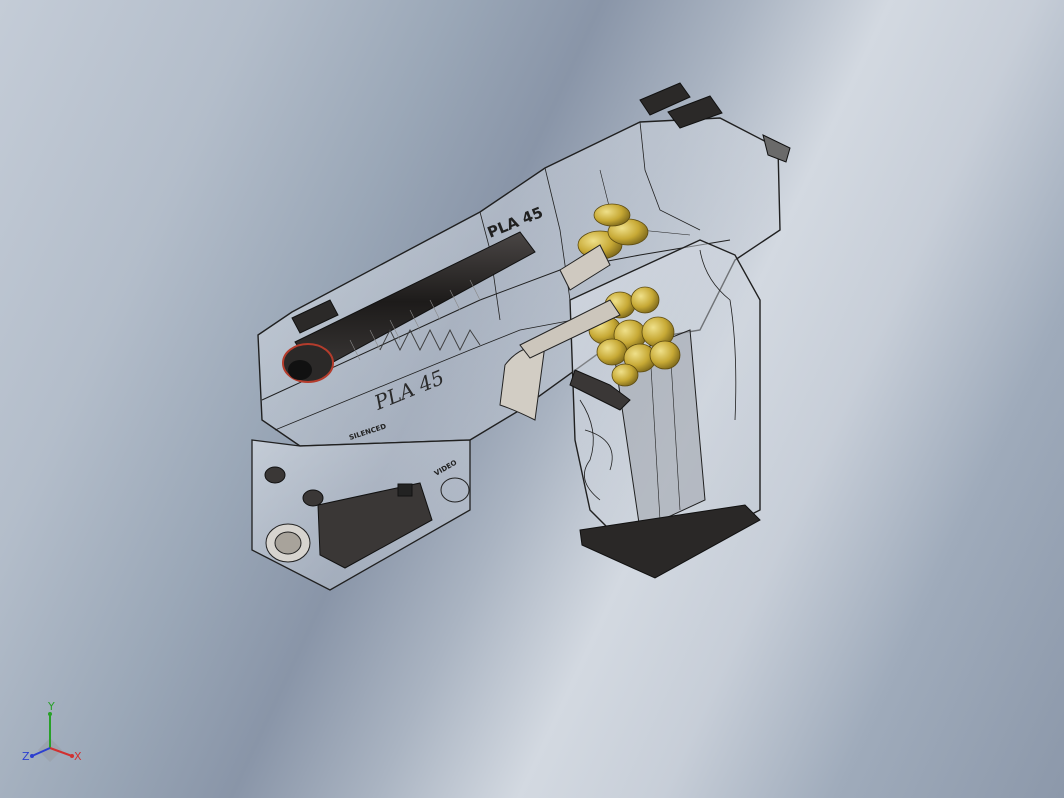 This screenshot has width=1064, height=798. Describe the element at coordinates (78, 756) in the screenshot. I see `triad-x-label: X` at that location.